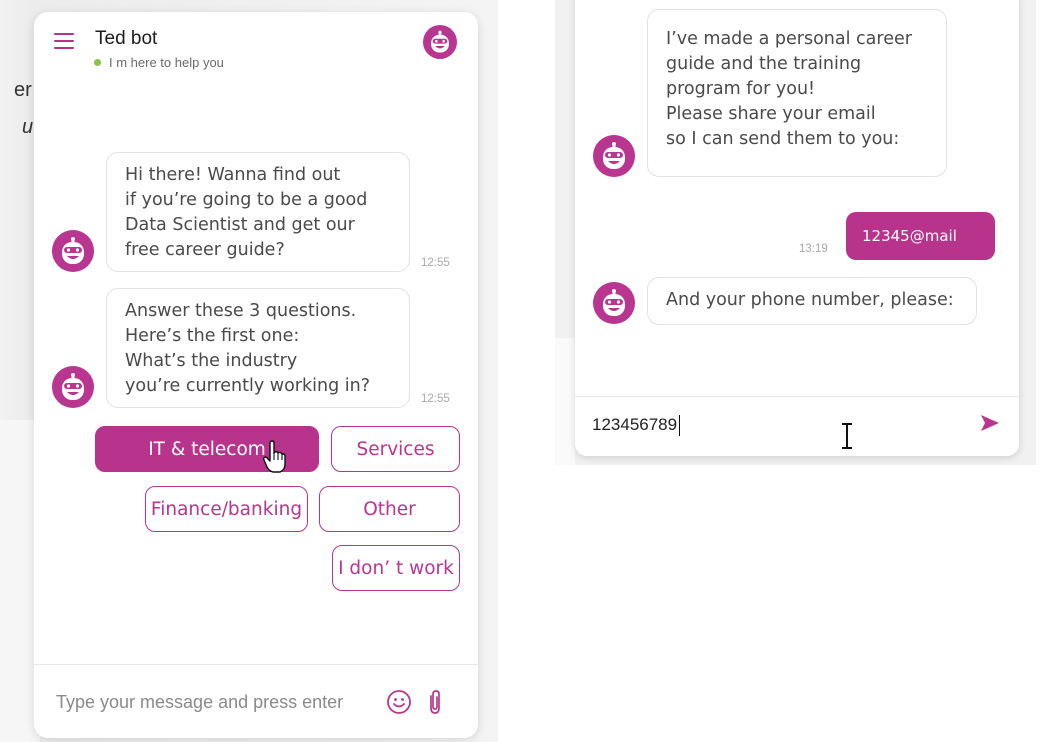 Image resolution: width=1046 pixels, height=742 pixels. What do you see at coordinates (435, 704) in the screenshot?
I see `paperclip-icon` at bounding box center [435, 704].